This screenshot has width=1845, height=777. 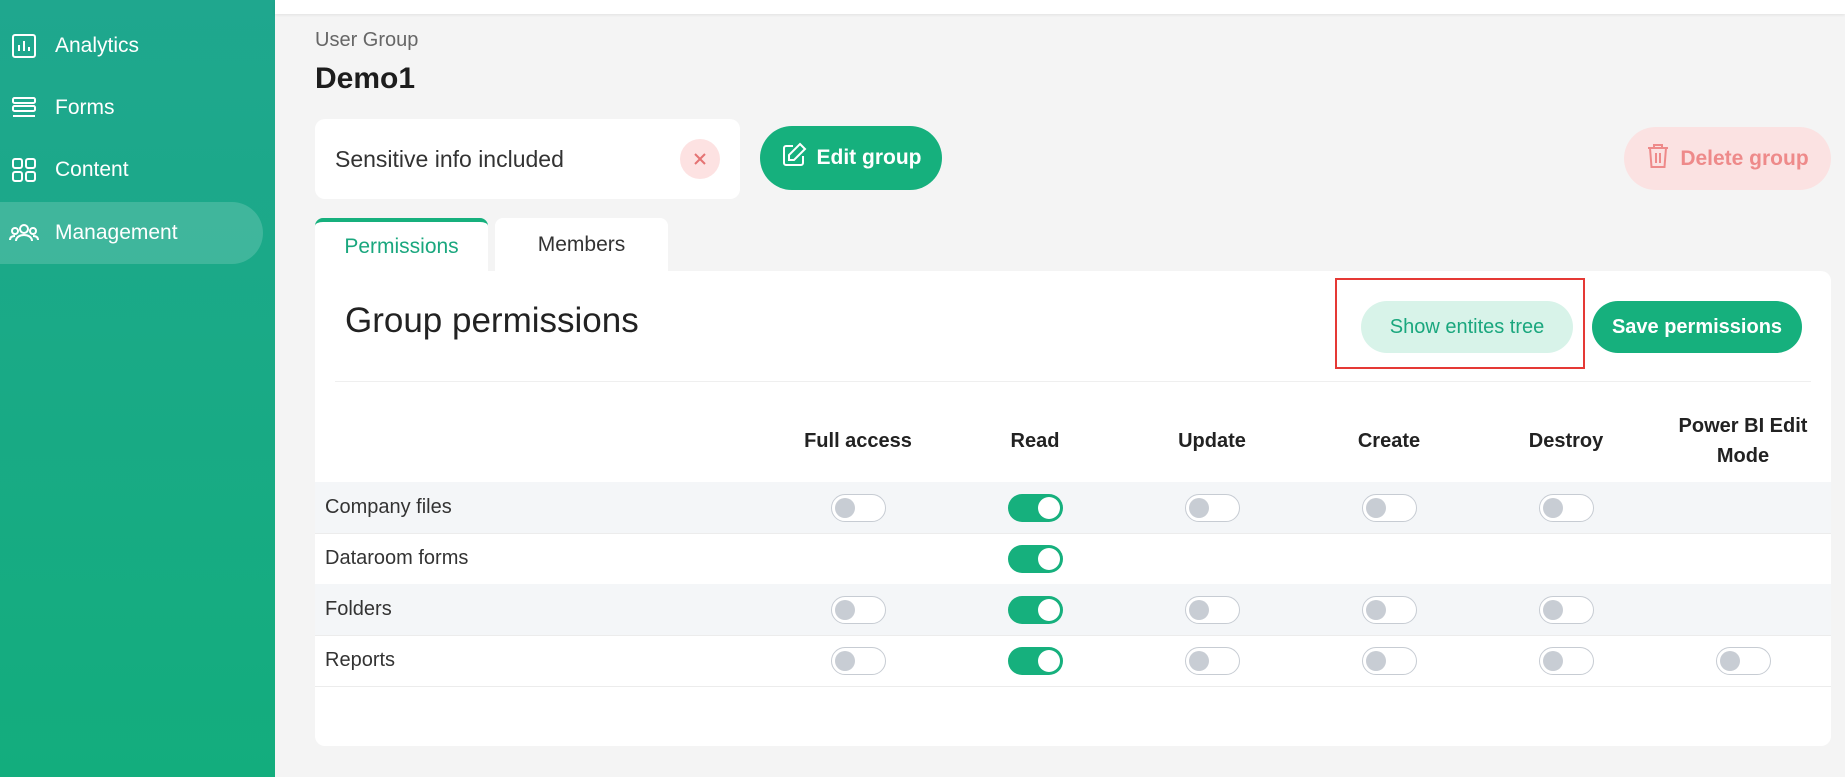 I want to click on permissions-title: Group permissions, so click(x=492, y=320).